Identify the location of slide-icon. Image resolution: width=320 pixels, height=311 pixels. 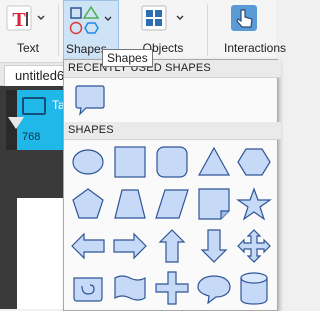
(34, 106).